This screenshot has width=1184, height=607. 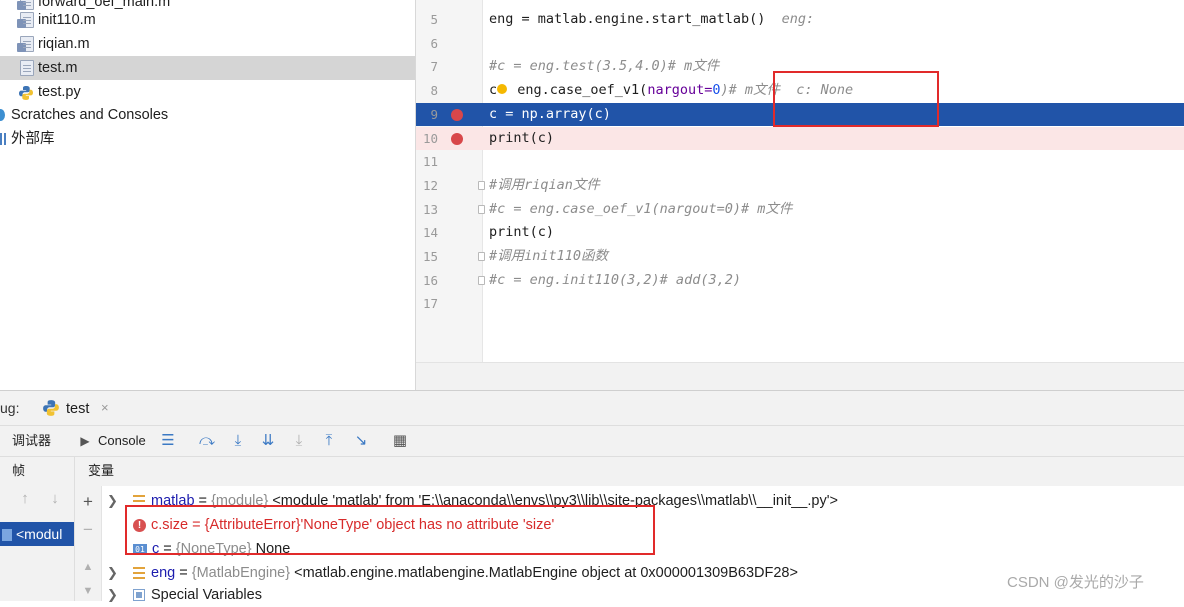 I want to click on code-line-13: 13 #c = eng.case_oef_v1(nargout=0)# m文件, so click(x=800, y=210).